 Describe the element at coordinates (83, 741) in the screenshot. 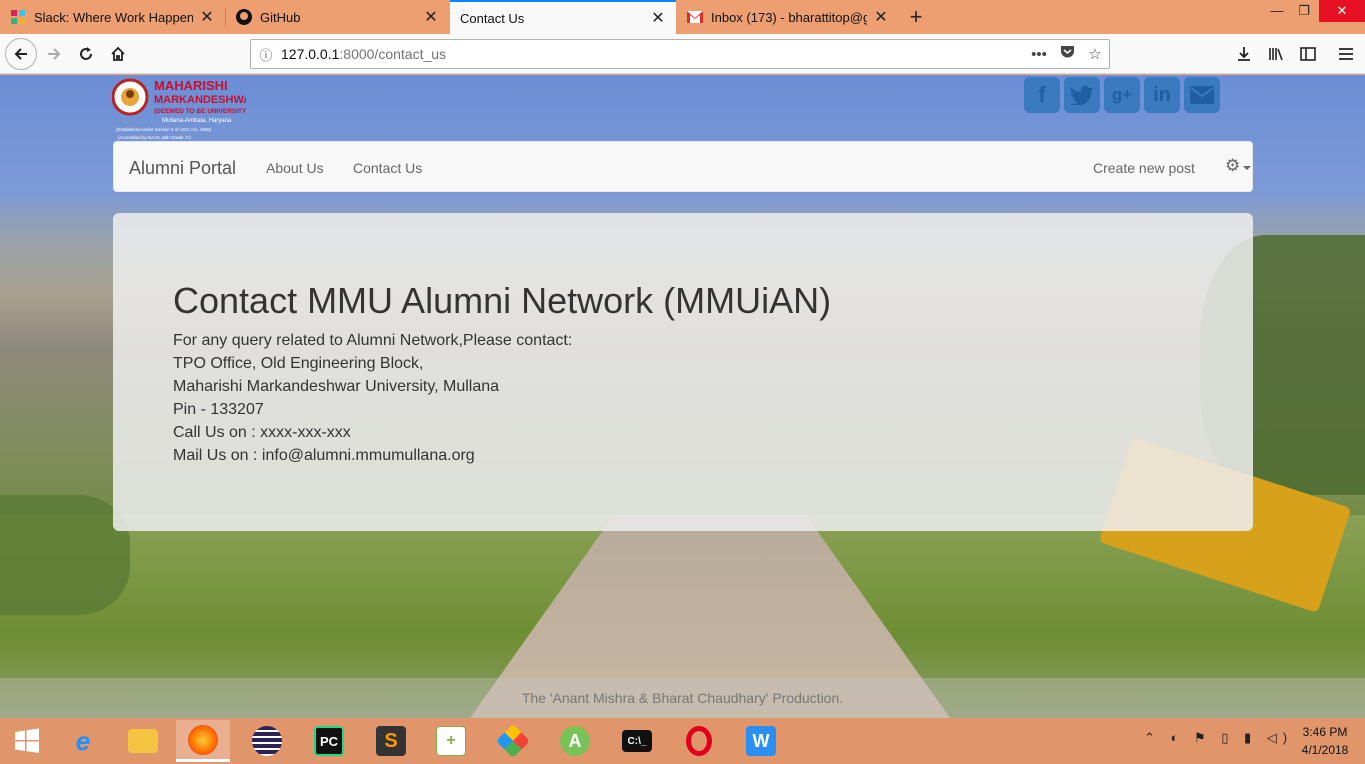

I see `internet-explorer-icon: e` at that location.